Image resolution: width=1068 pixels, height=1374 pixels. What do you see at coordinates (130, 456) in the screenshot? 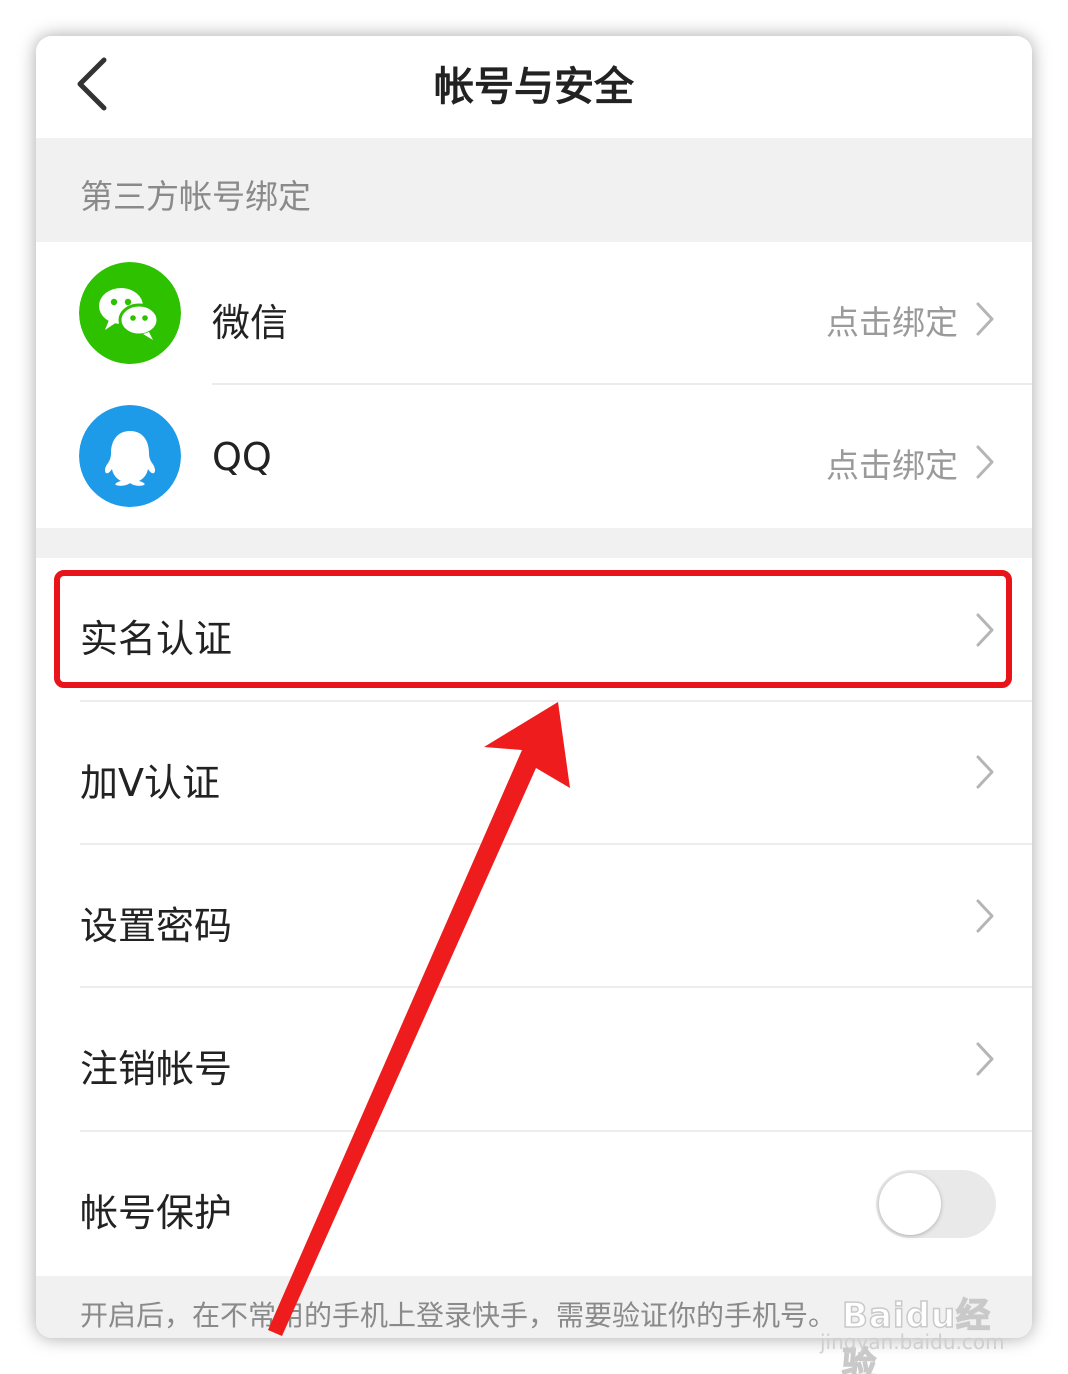
I see `qq-icon` at bounding box center [130, 456].